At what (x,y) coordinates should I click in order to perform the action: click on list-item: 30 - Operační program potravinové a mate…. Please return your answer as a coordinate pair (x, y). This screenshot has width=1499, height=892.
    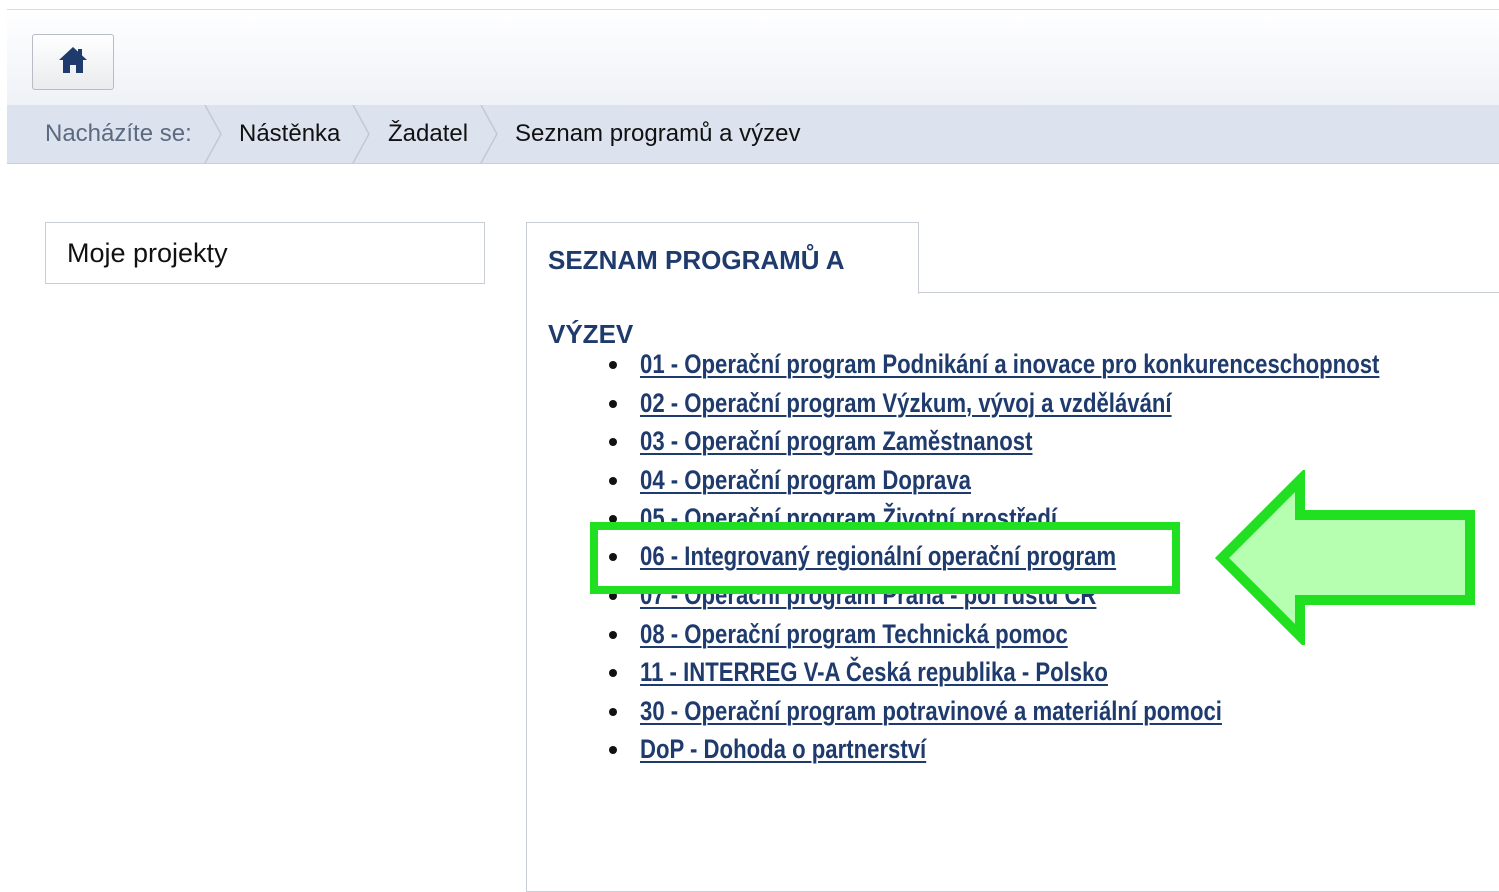
    Looking at the image, I should click on (1051, 711).